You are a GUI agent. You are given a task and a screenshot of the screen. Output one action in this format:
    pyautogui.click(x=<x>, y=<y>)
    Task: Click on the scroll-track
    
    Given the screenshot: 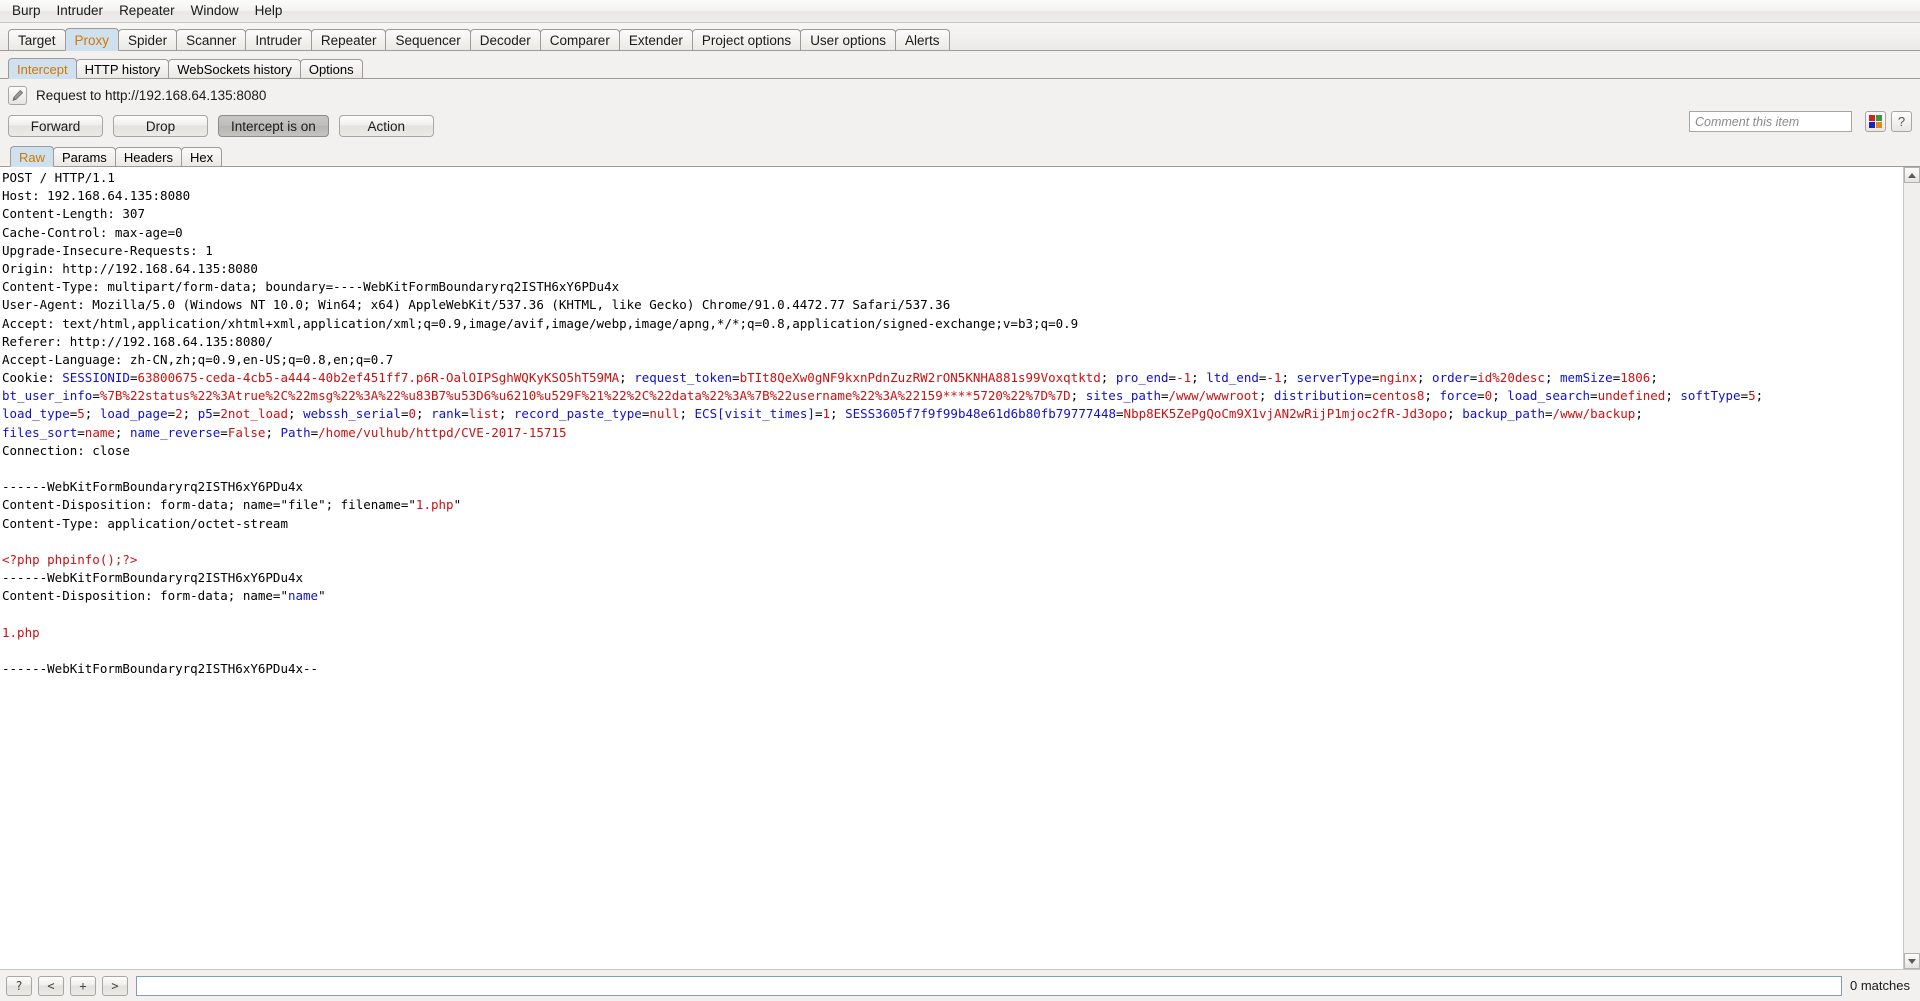 What is the action you would take?
    pyautogui.click(x=1912, y=568)
    